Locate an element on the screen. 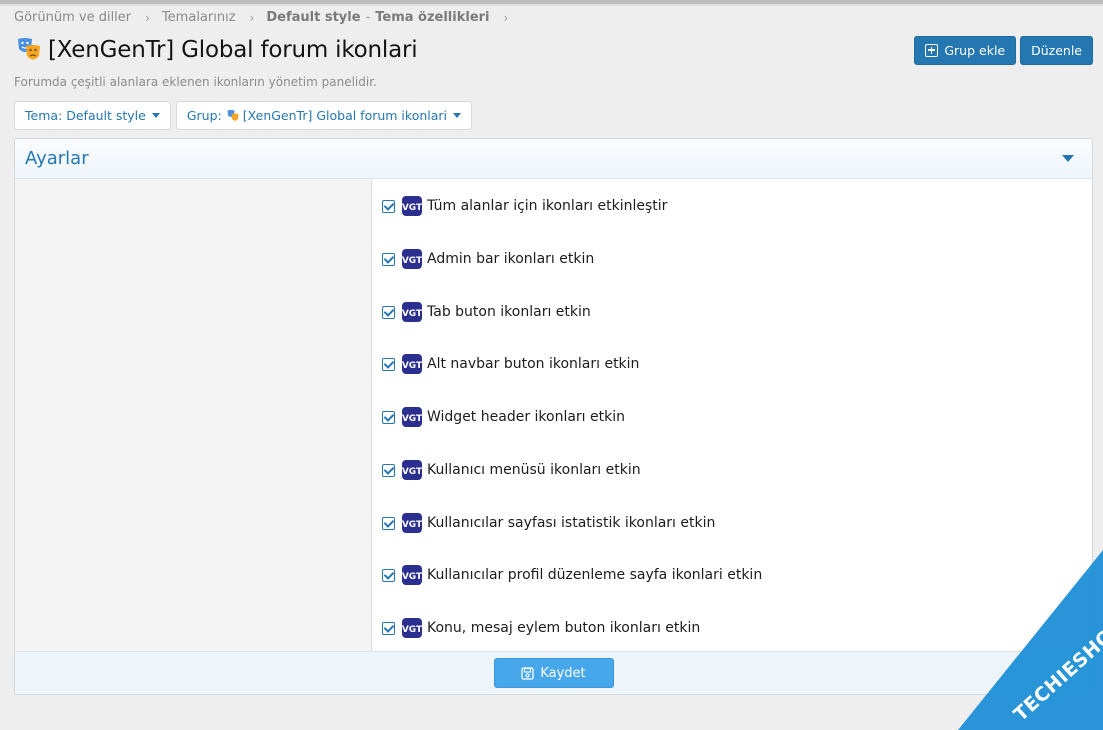 Image resolution: width=1103 pixels, height=730 pixels. save-label: Kaydet is located at coordinates (563, 673).